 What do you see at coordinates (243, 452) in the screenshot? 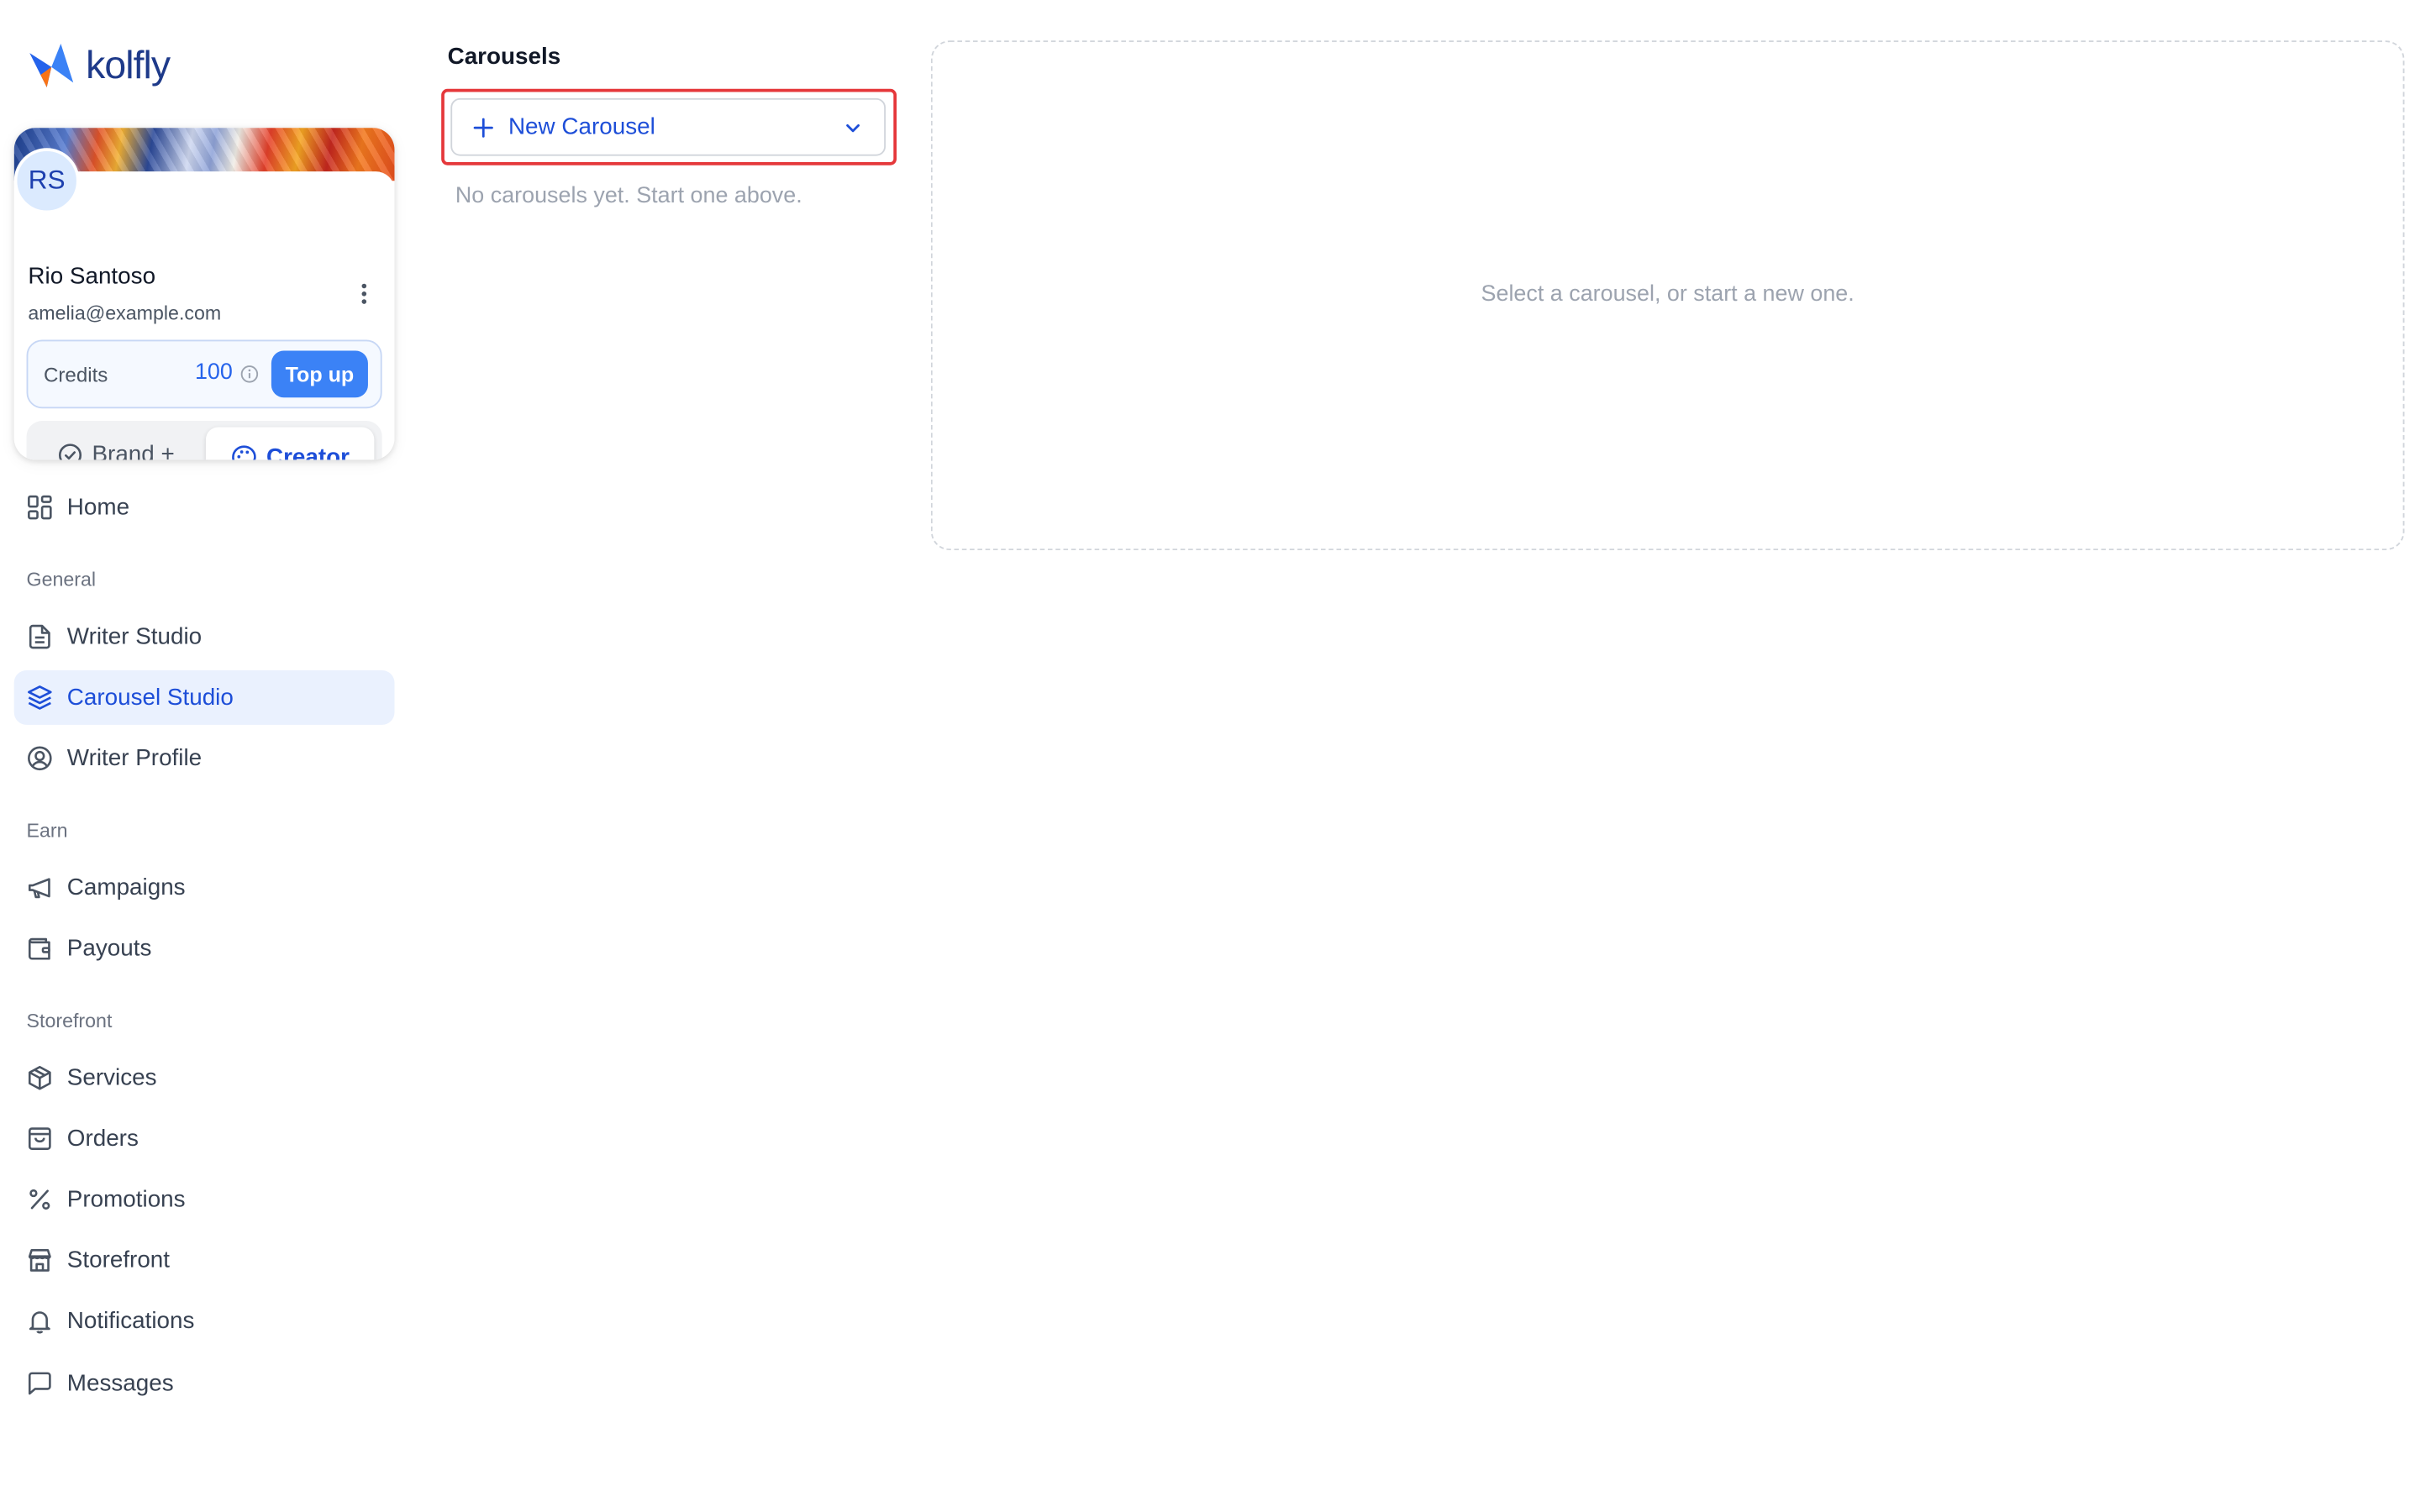
I see `palette-icon` at bounding box center [243, 452].